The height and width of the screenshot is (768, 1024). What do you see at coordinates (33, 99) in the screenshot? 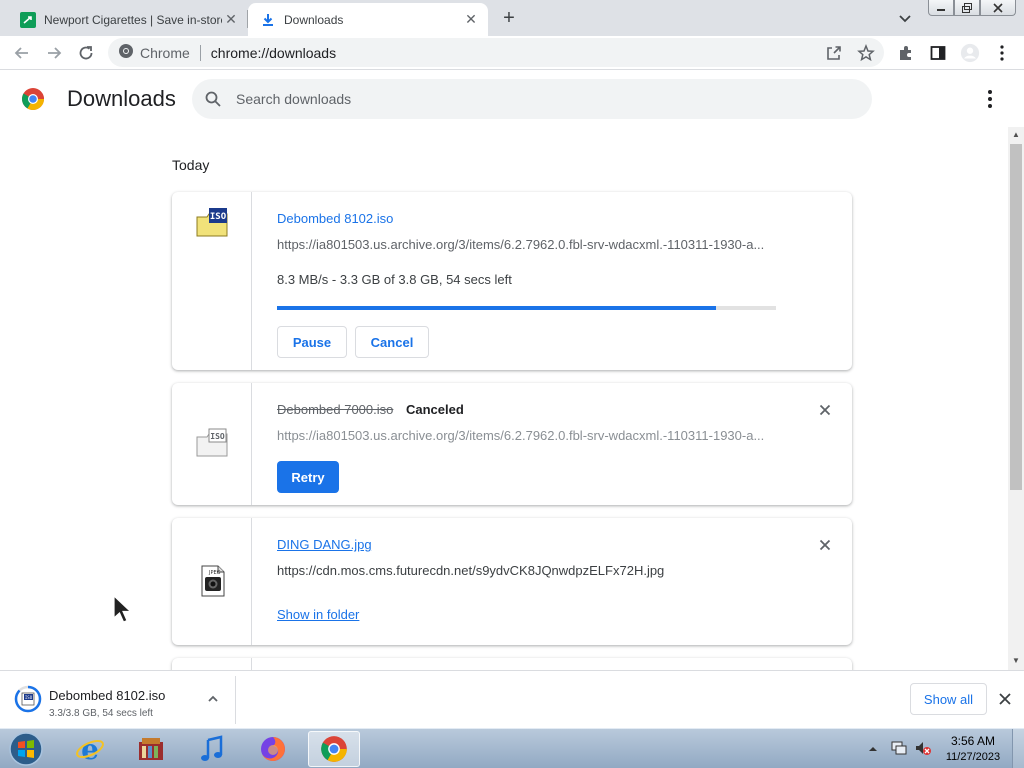
I see `chrome-logo-icon` at bounding box center [33, 99].